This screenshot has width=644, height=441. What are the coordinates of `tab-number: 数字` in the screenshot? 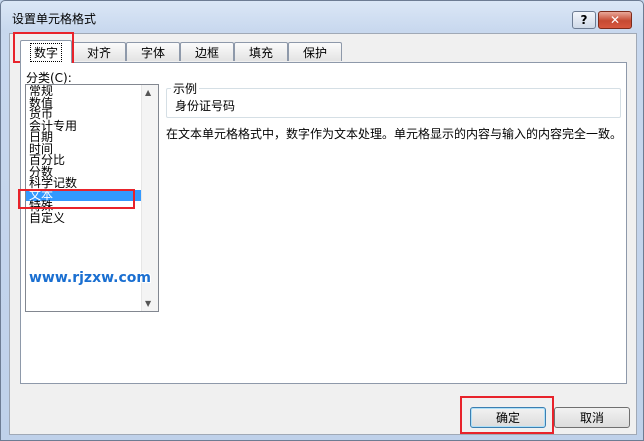 It's located at (46, 51).